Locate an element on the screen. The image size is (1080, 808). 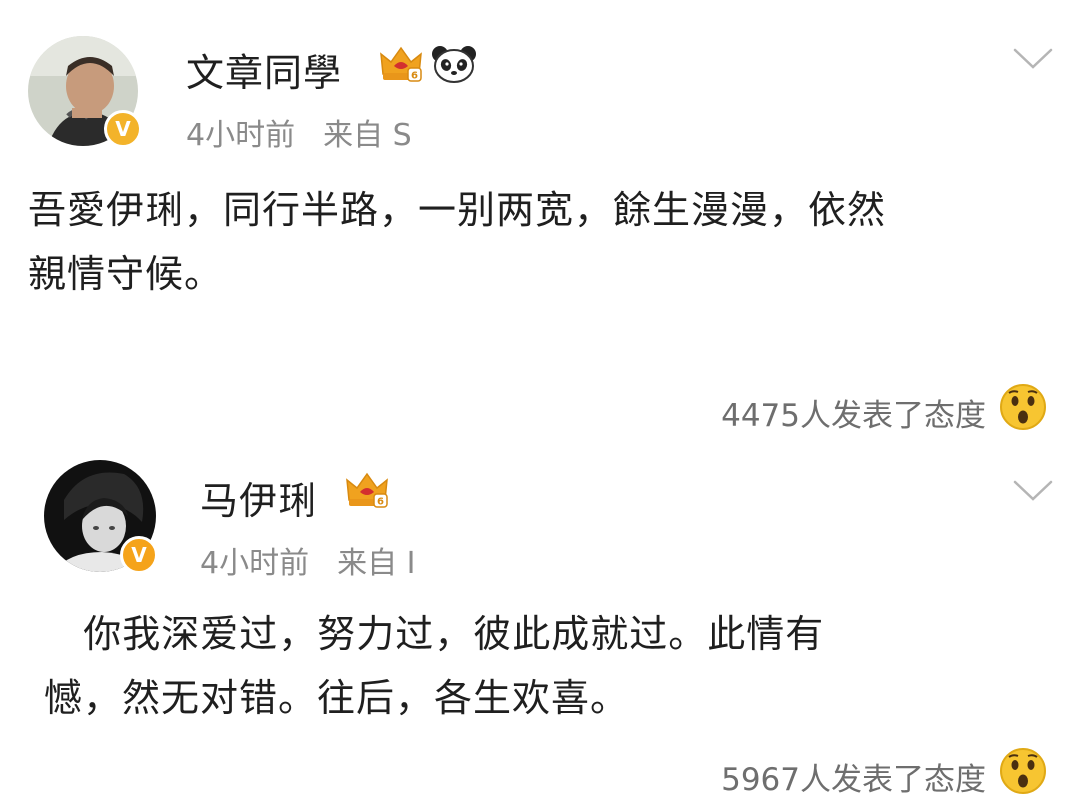
reaction-count: 4475人发表了态度 is located at coordinates (853, 412).